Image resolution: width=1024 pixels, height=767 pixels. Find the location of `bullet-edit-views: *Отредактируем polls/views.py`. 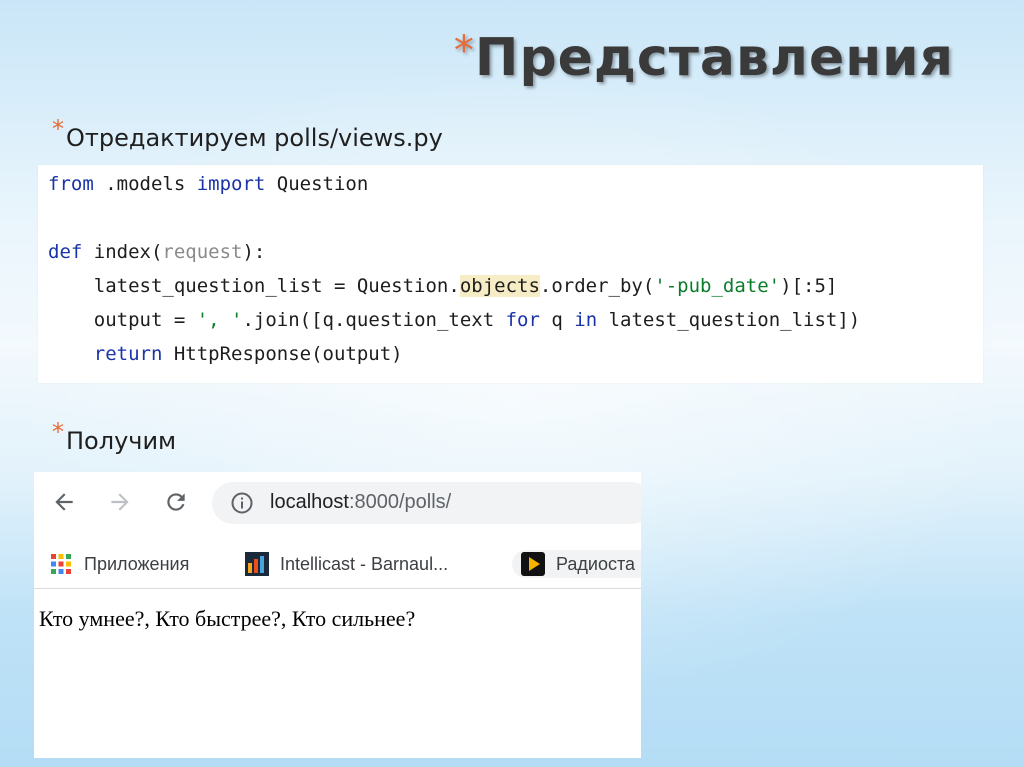

bullet-edit-views: *Отредактируем polls/views.py is located at coordinates (247, 133).